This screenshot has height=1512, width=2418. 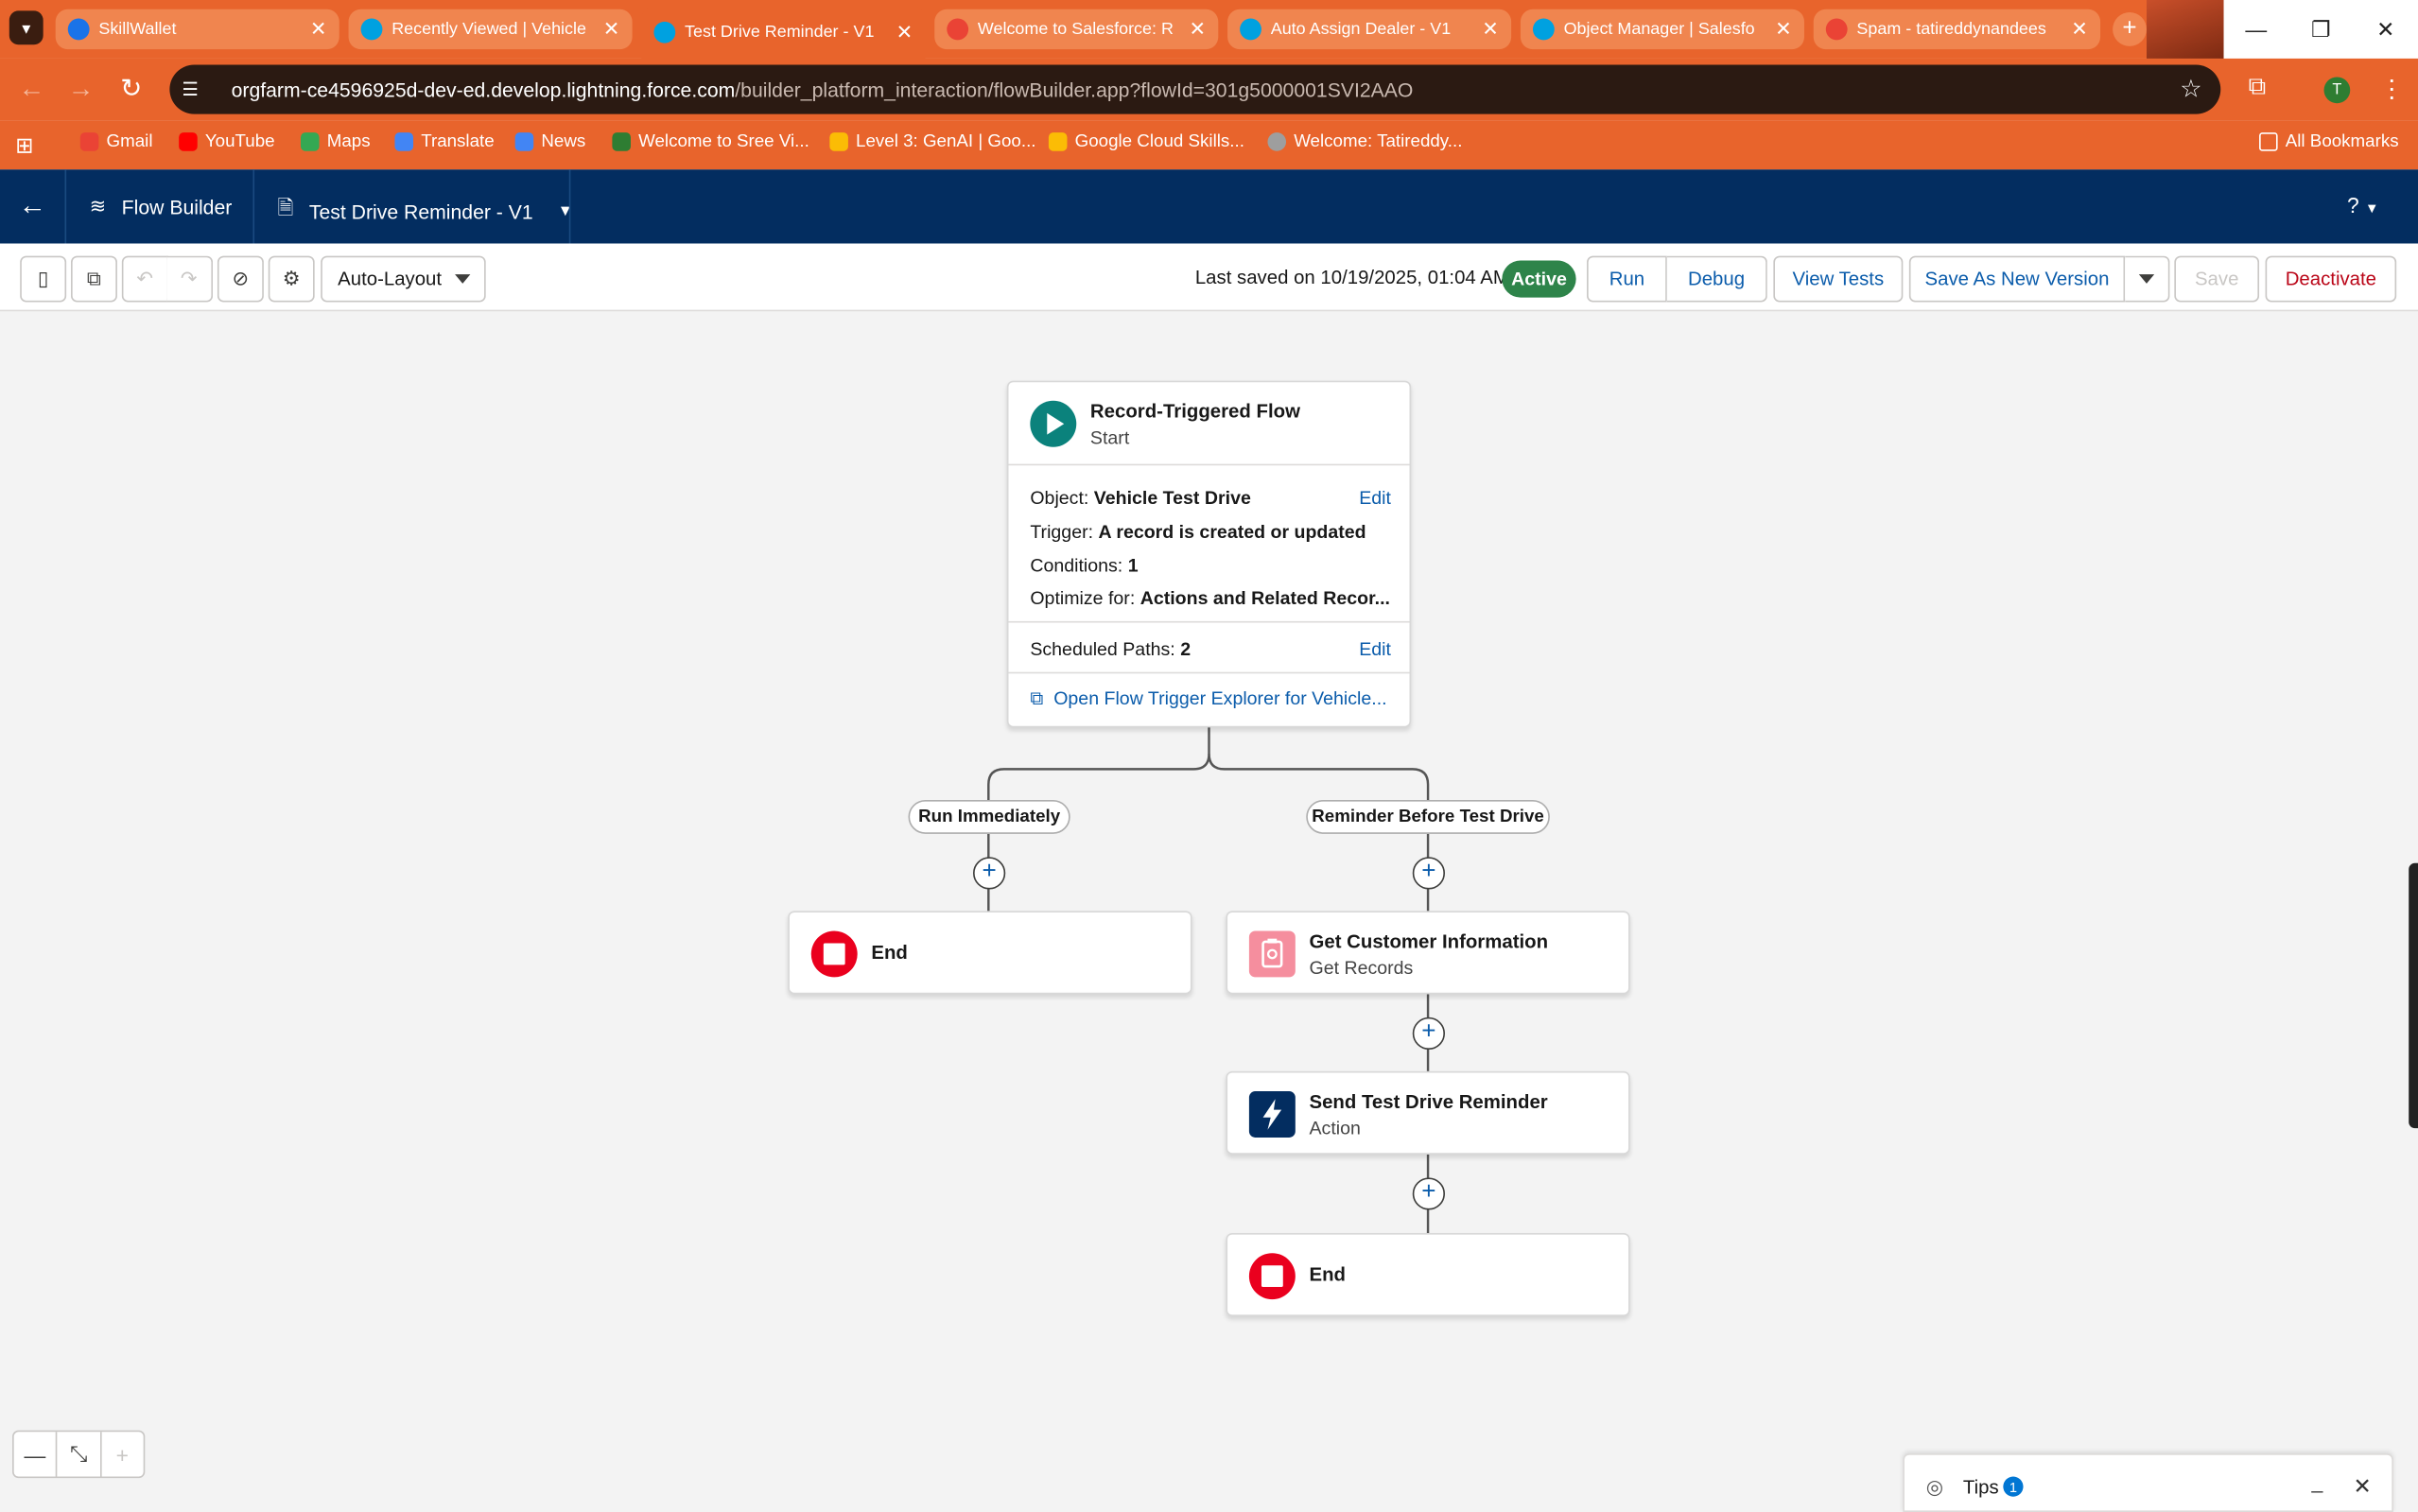 What do you see at coordinates (2268, 141) in the screenshot?
I see `folder-icon` at bounding box center [2268, 141].